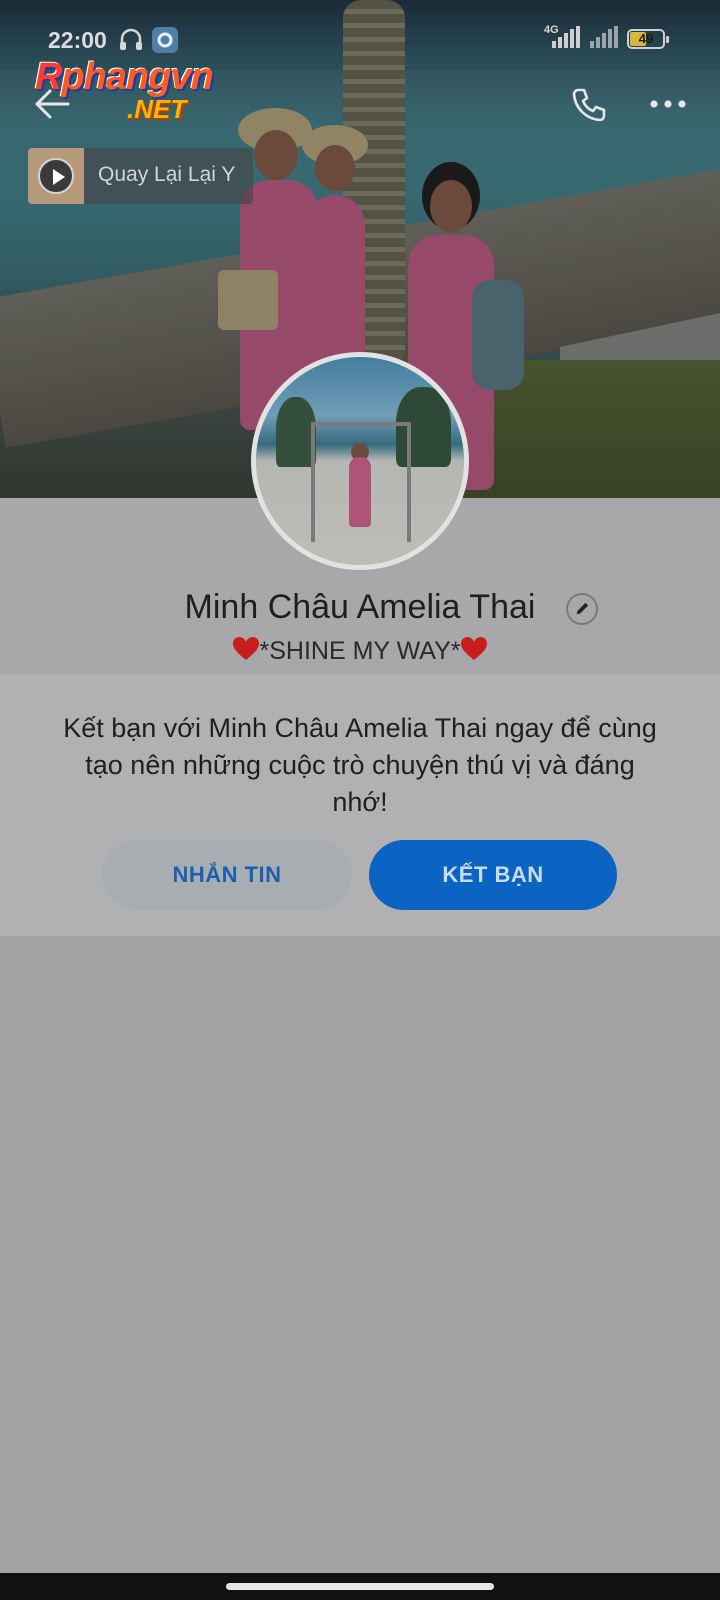 This screenshot has height=1600, width=720. What do you see at coordinates (137, 77) in the screenshot?
I see `watermark-name: phangvn` at bounding box center [137, 77].